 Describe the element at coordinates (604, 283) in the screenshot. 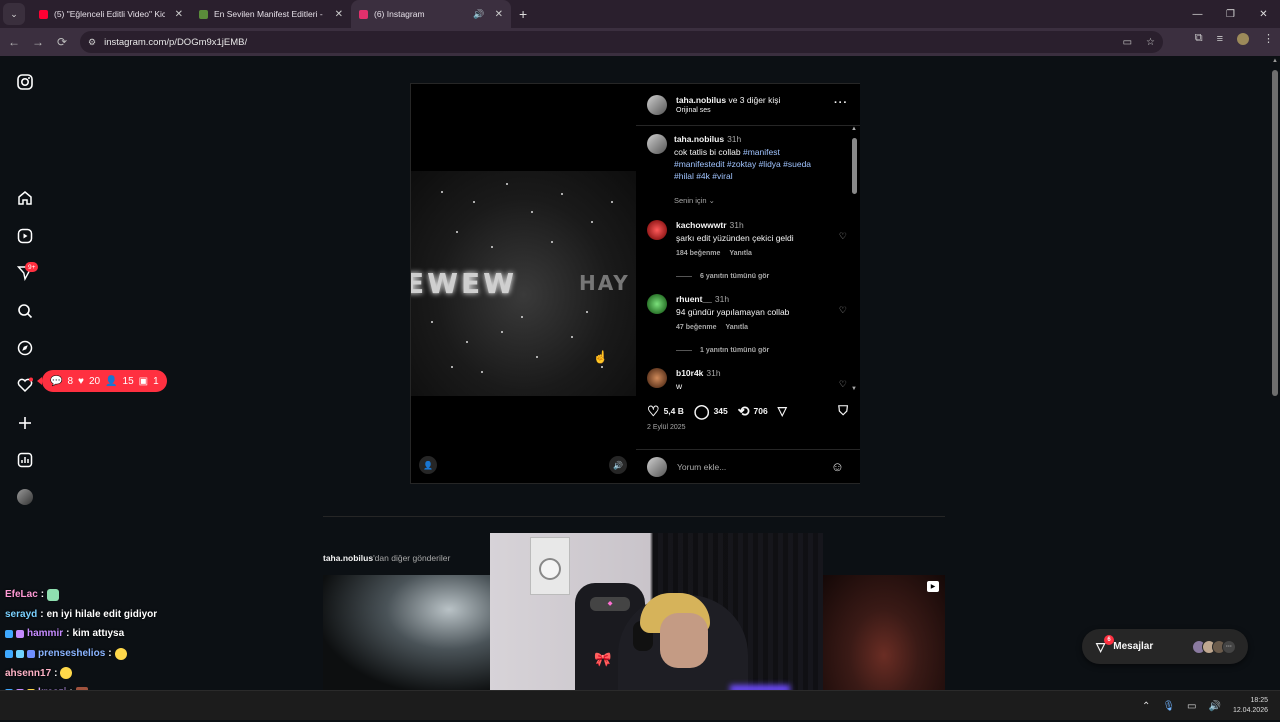

I see `video-overlay-text-secondary: HAY` at that location.